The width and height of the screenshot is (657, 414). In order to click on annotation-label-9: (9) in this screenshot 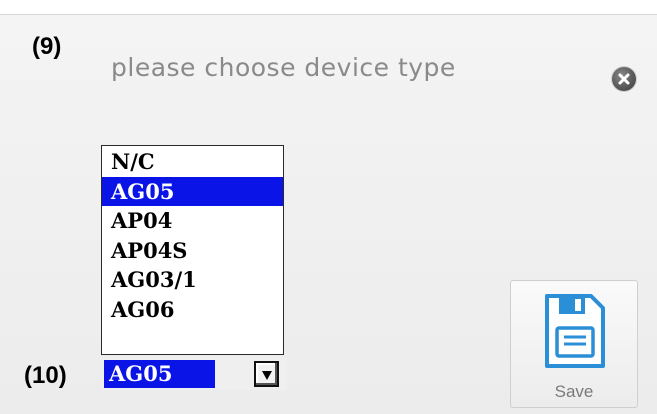, I will do `click(47, 46)`.